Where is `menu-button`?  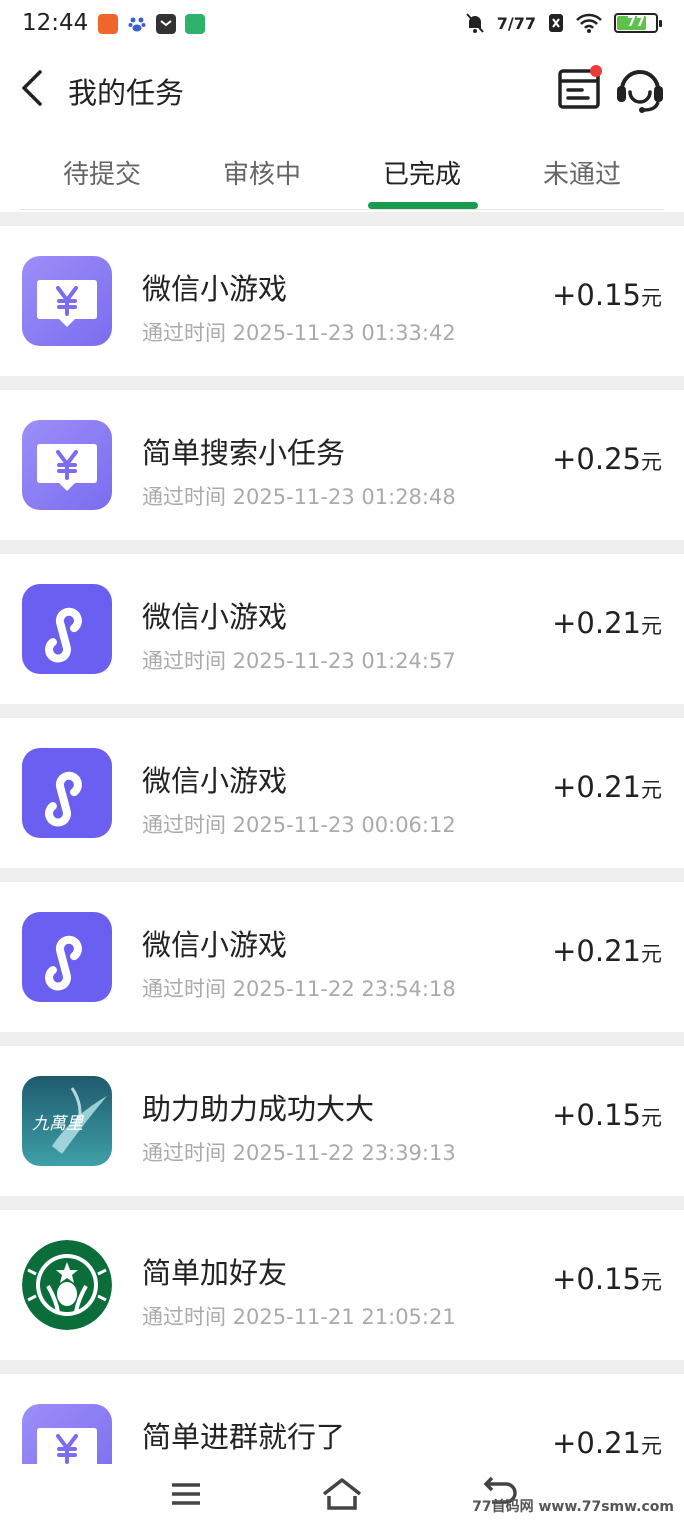 menu-button is located at coordinates (186, 1494).